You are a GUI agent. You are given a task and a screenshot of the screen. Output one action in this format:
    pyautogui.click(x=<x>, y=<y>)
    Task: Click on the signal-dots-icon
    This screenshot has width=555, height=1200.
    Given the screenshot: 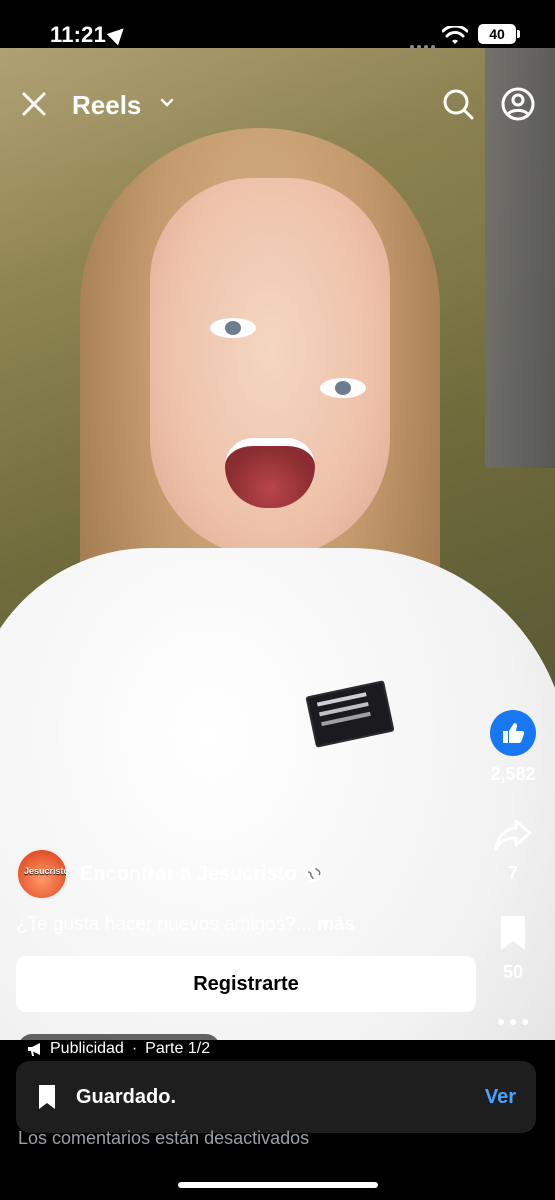 What is the action you would take?
    pyautogui.click(x=424, y=45)
    